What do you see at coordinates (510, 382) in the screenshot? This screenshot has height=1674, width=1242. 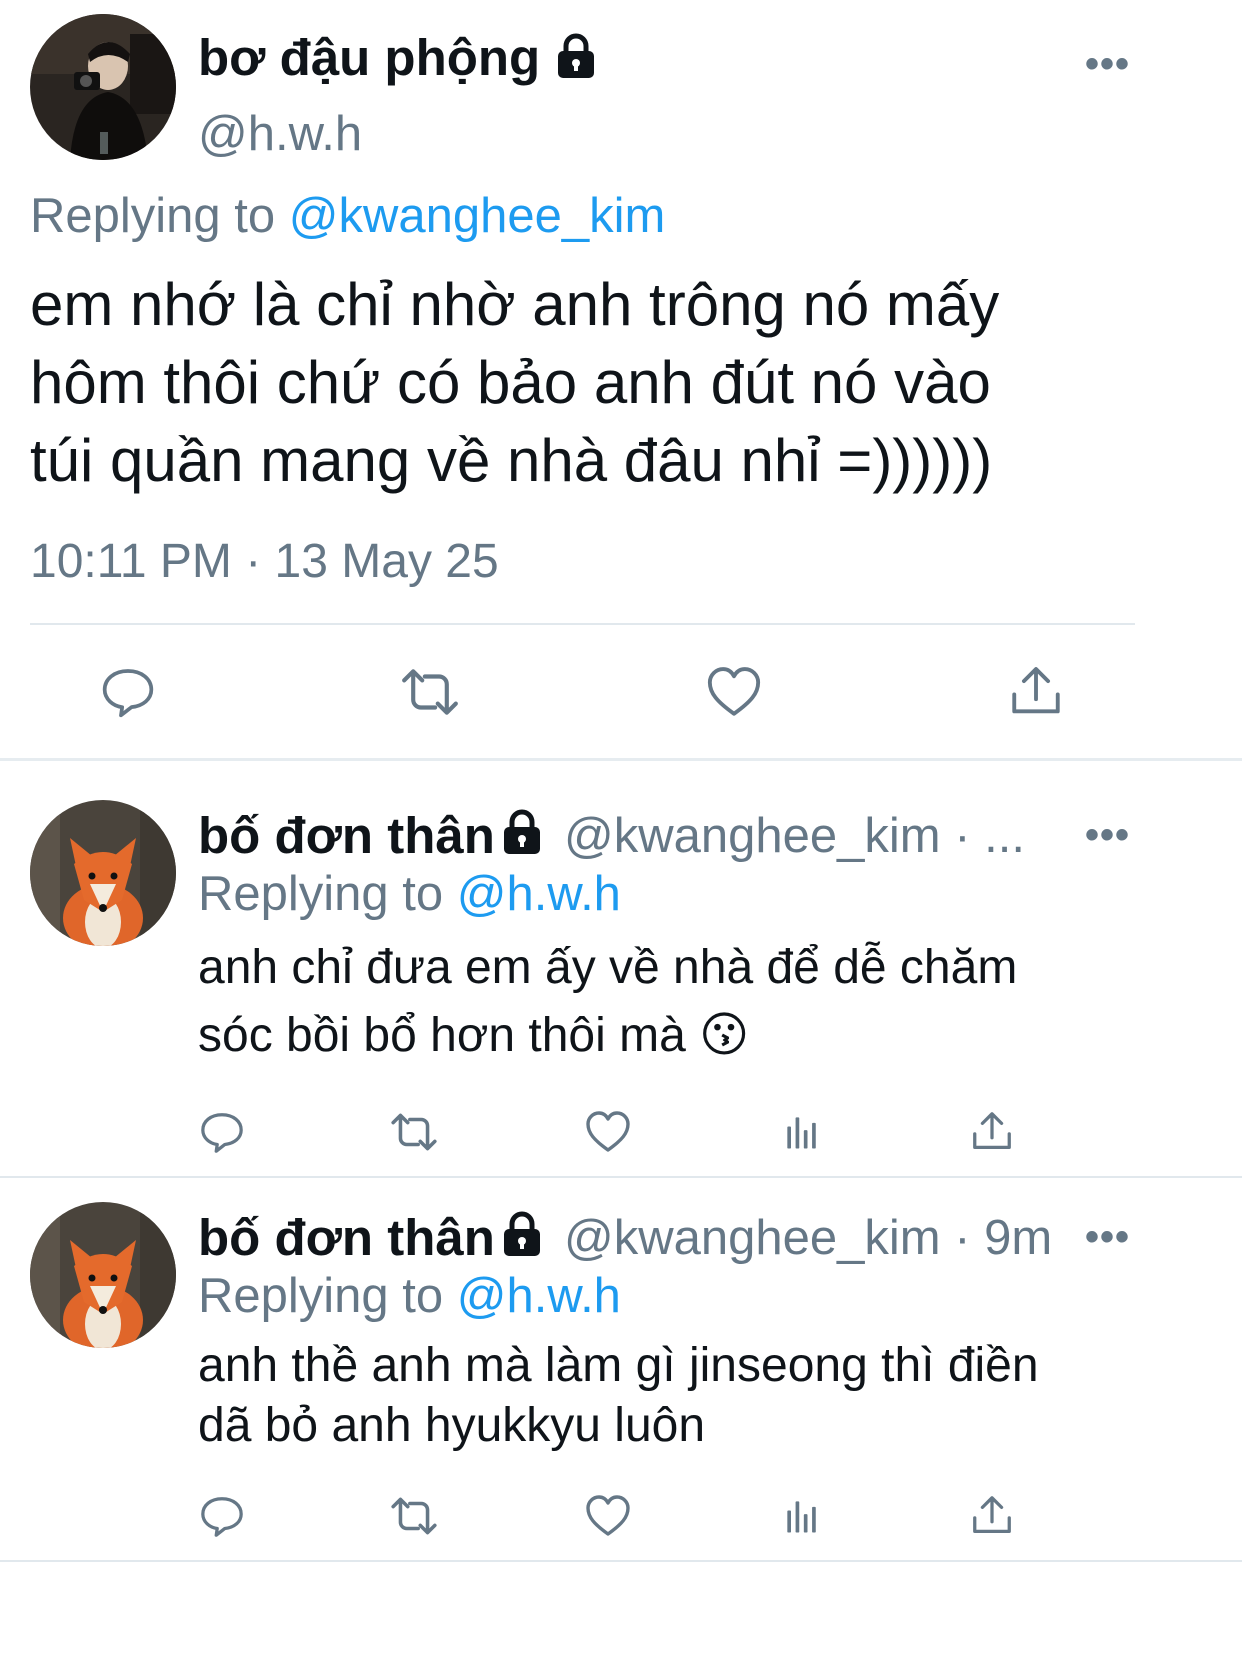 I see `tweet-text-line: hôm thôi chứ có bảo anh đút nó vào` at bounding box center [510, 382].